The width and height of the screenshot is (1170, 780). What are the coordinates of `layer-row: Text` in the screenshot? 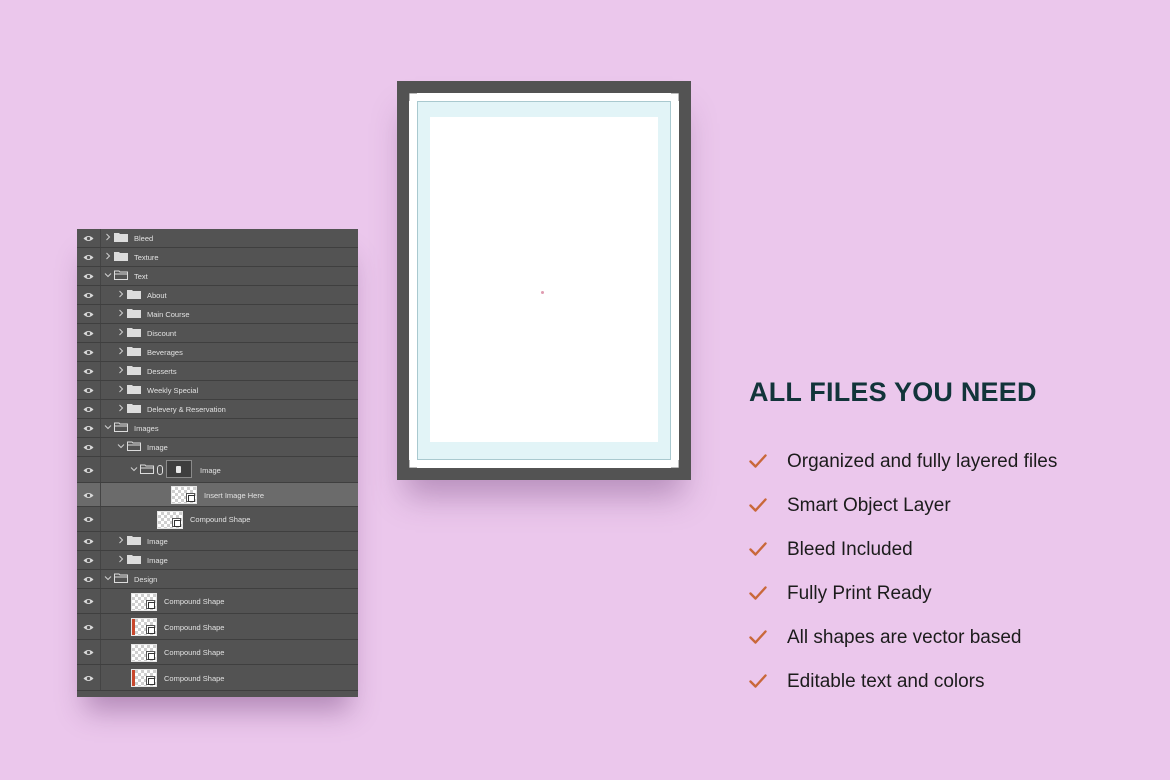 It's located at (217, 276).